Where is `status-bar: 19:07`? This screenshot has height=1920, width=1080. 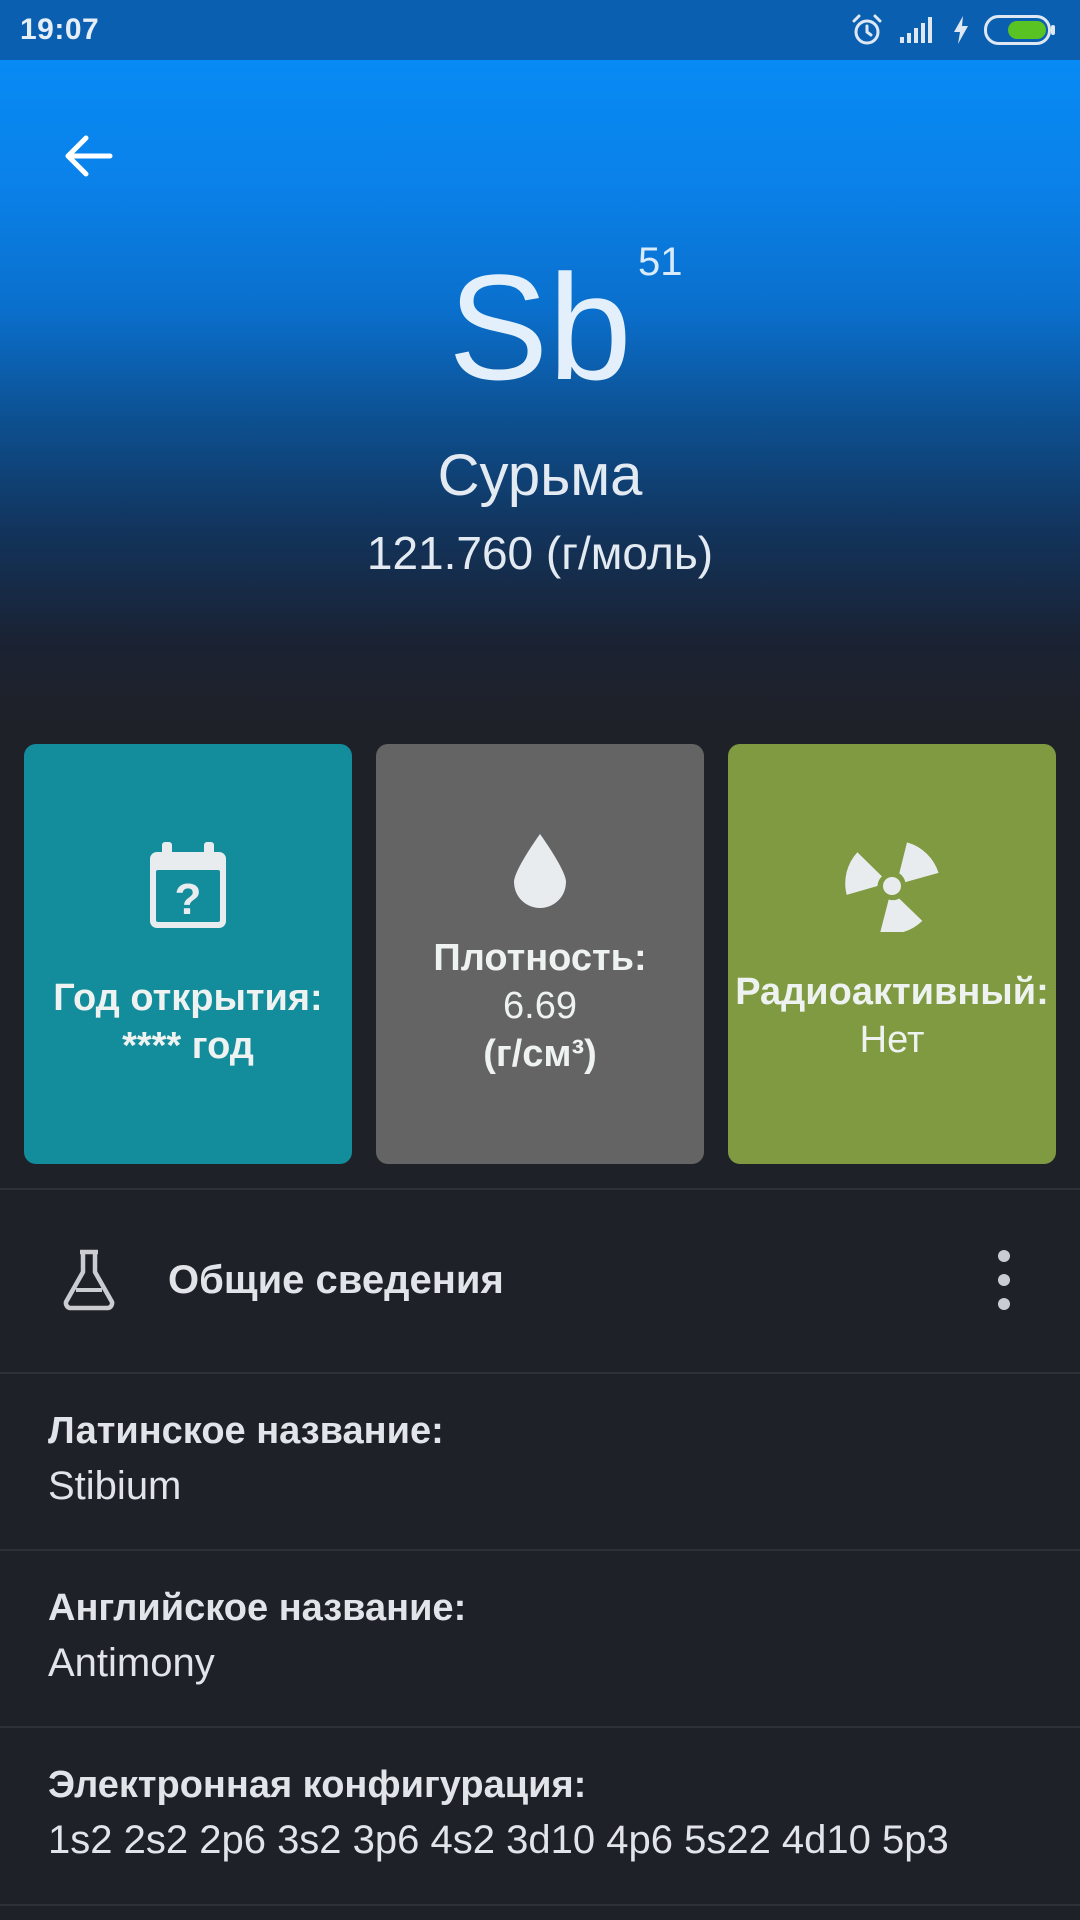
status-bar: 19:07 is located at coordinates (540, 30).